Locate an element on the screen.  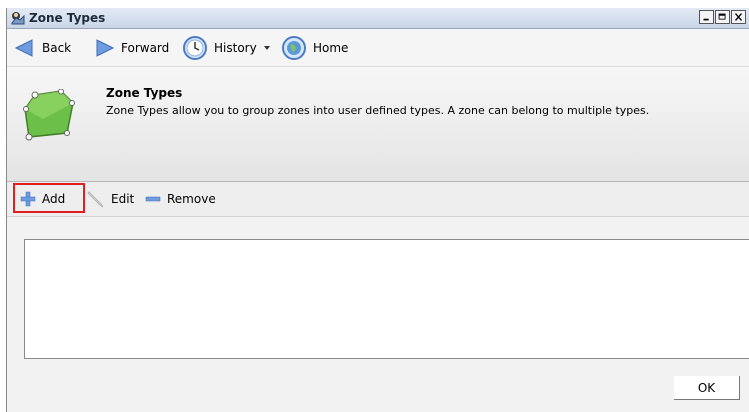
maximize-button is located at coordinates (722, 17).